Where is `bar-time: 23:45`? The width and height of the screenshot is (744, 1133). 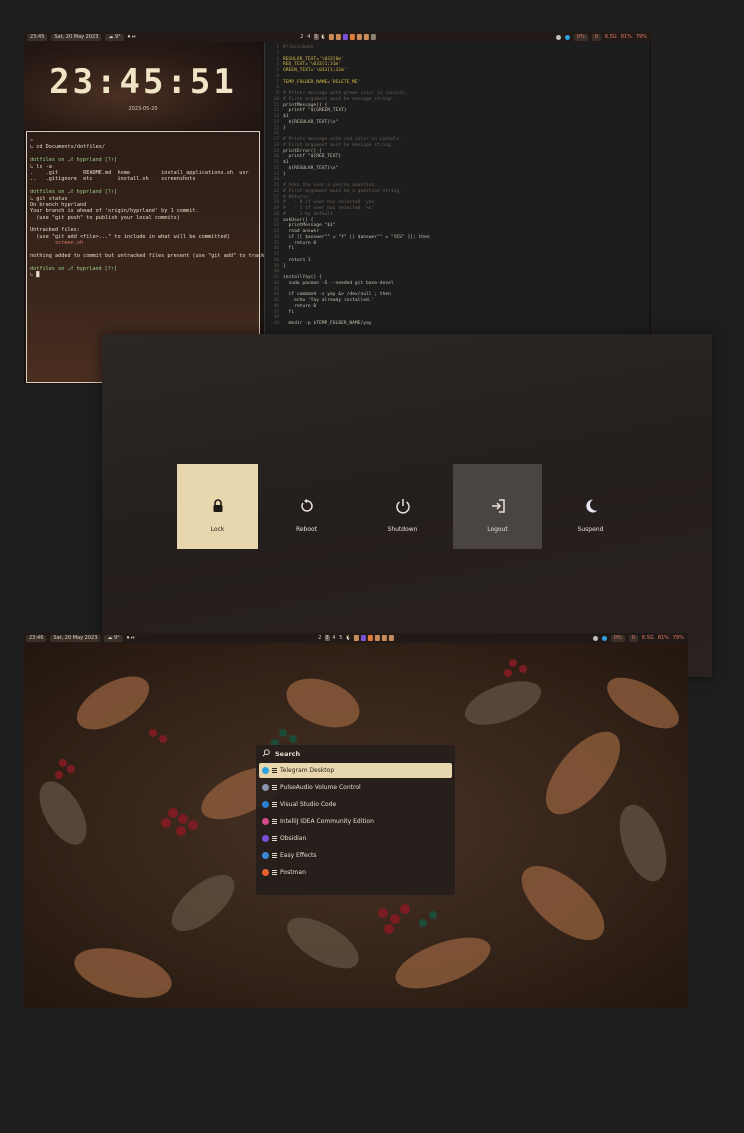 bar-time: 23:45 is located at coordinates (37, 37).